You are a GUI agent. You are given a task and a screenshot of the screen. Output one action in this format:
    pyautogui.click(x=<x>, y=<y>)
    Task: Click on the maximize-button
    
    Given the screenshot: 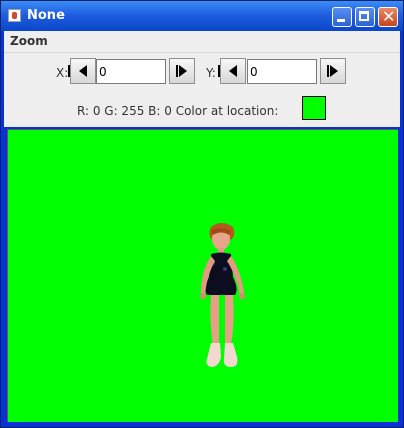 What is the action you would take?
    pyautogui.click(x=365, y=17)
    